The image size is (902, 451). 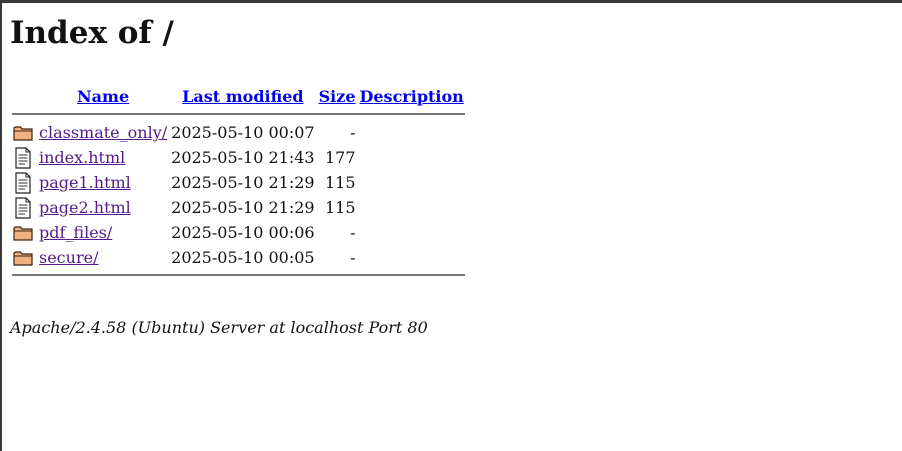 I want to click on entry-link: pdf_files/, so click(x=75, y=232).